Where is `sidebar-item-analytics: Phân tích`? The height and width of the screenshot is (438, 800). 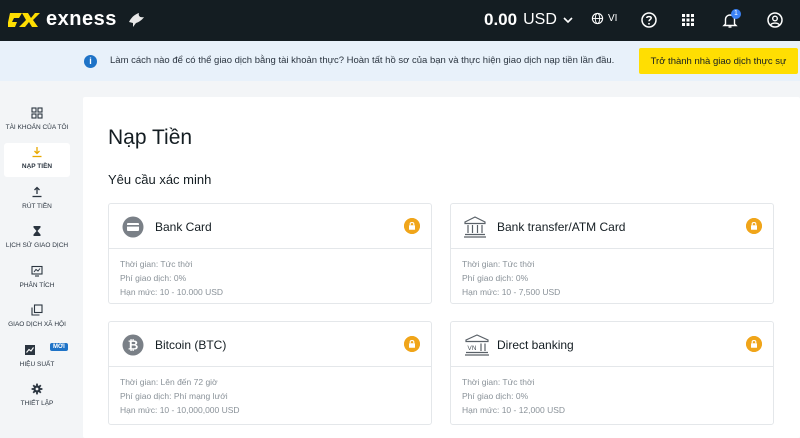 sidebar-item-analytics: Phân tích is located at coordinates (37, 279).